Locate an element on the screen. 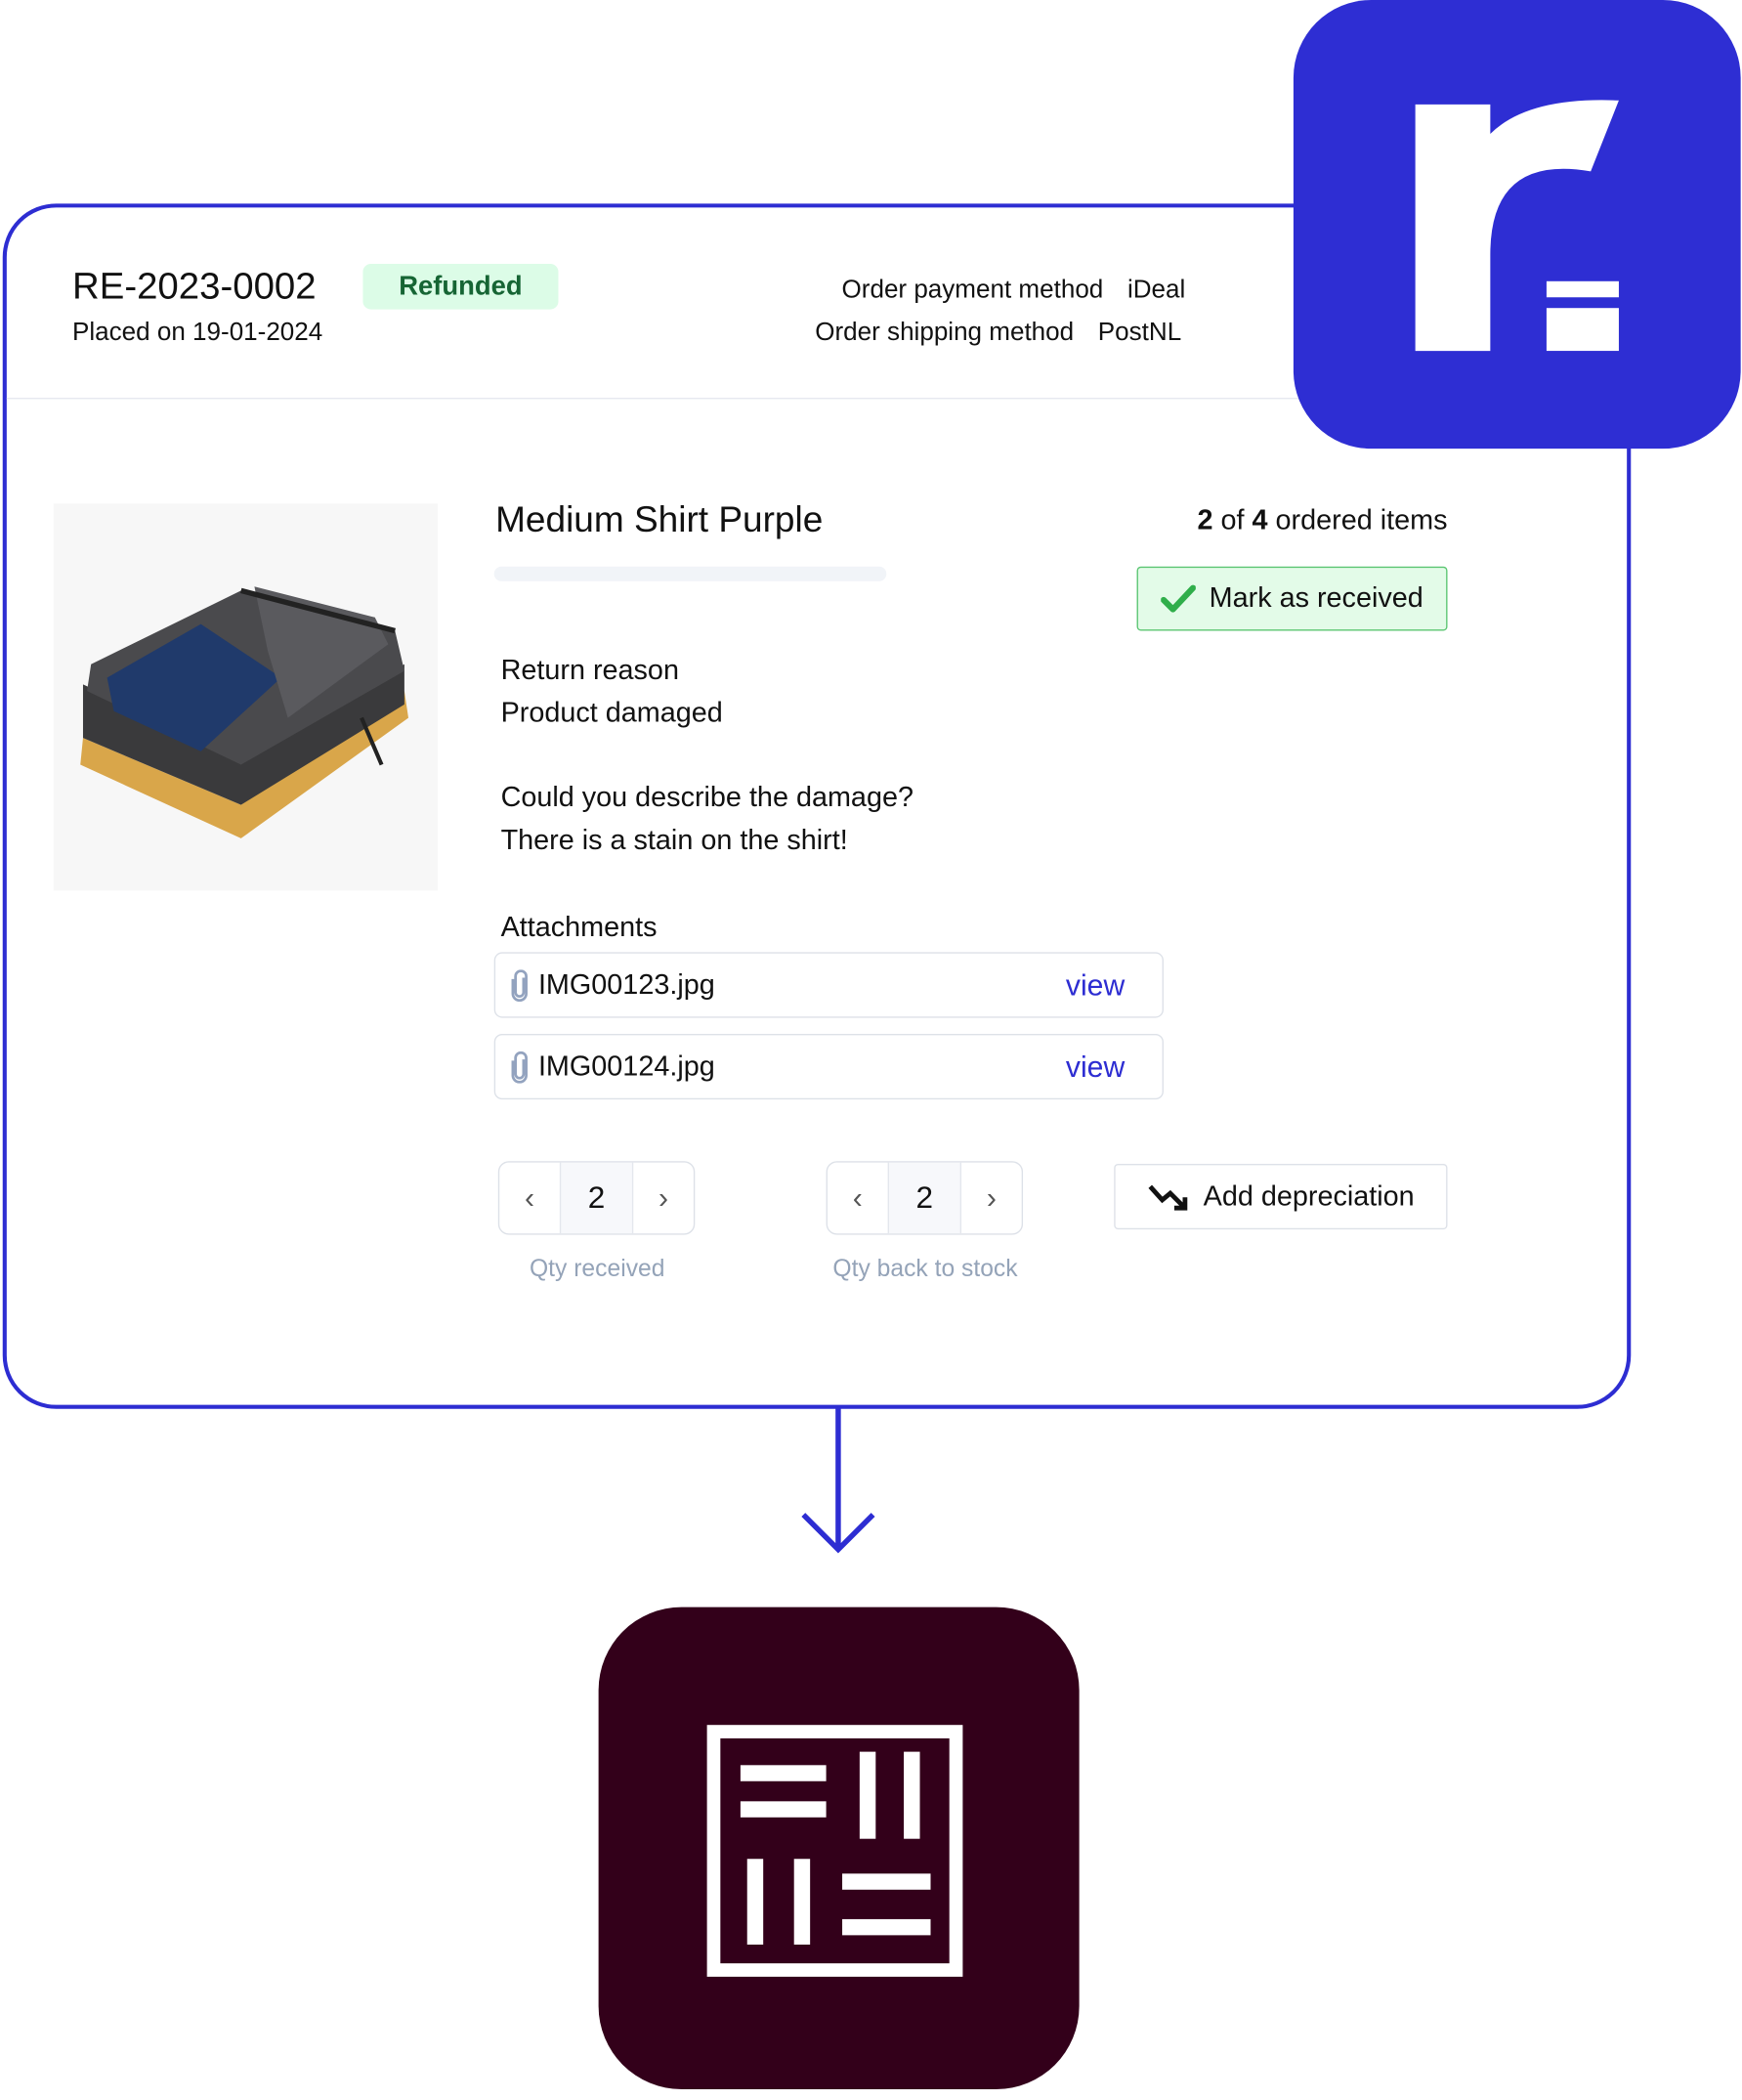  check-icon is located at coordinates (1178, 598).